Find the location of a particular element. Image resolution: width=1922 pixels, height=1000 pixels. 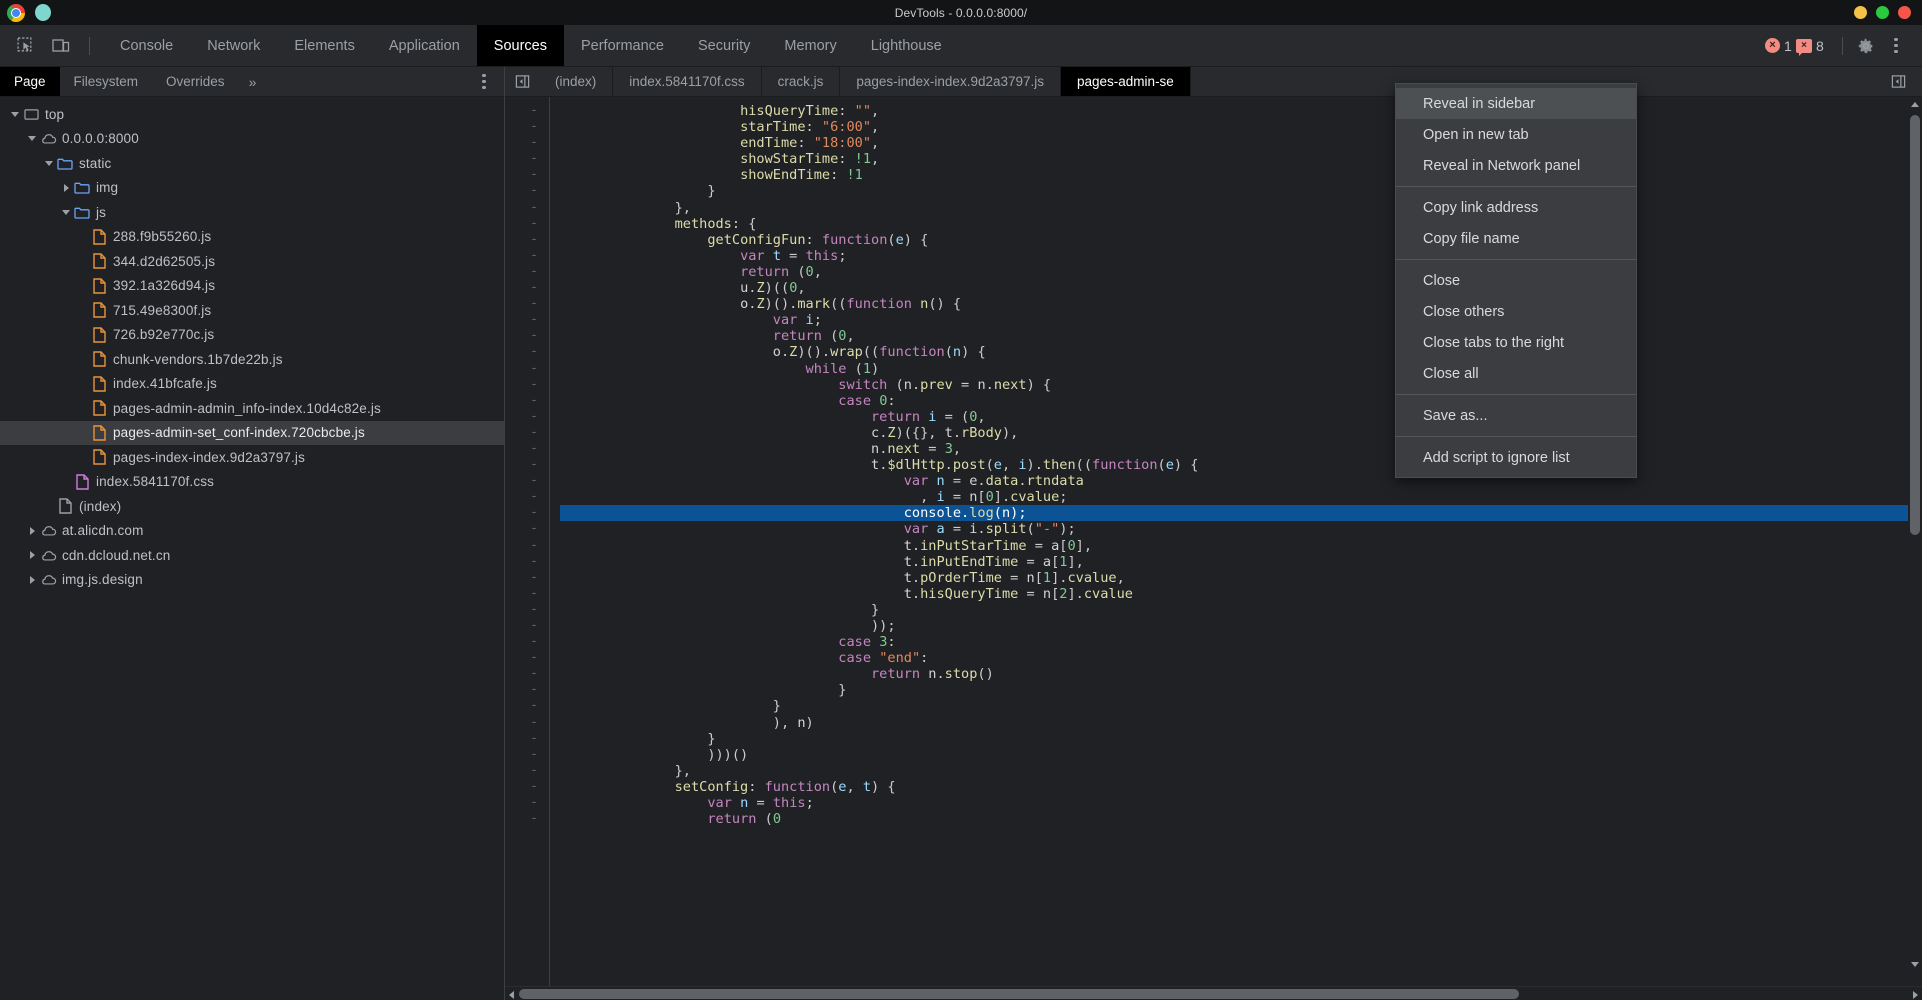

code-line: t.inPutEndTime = a[1], is located at coordinates (1241, 562).